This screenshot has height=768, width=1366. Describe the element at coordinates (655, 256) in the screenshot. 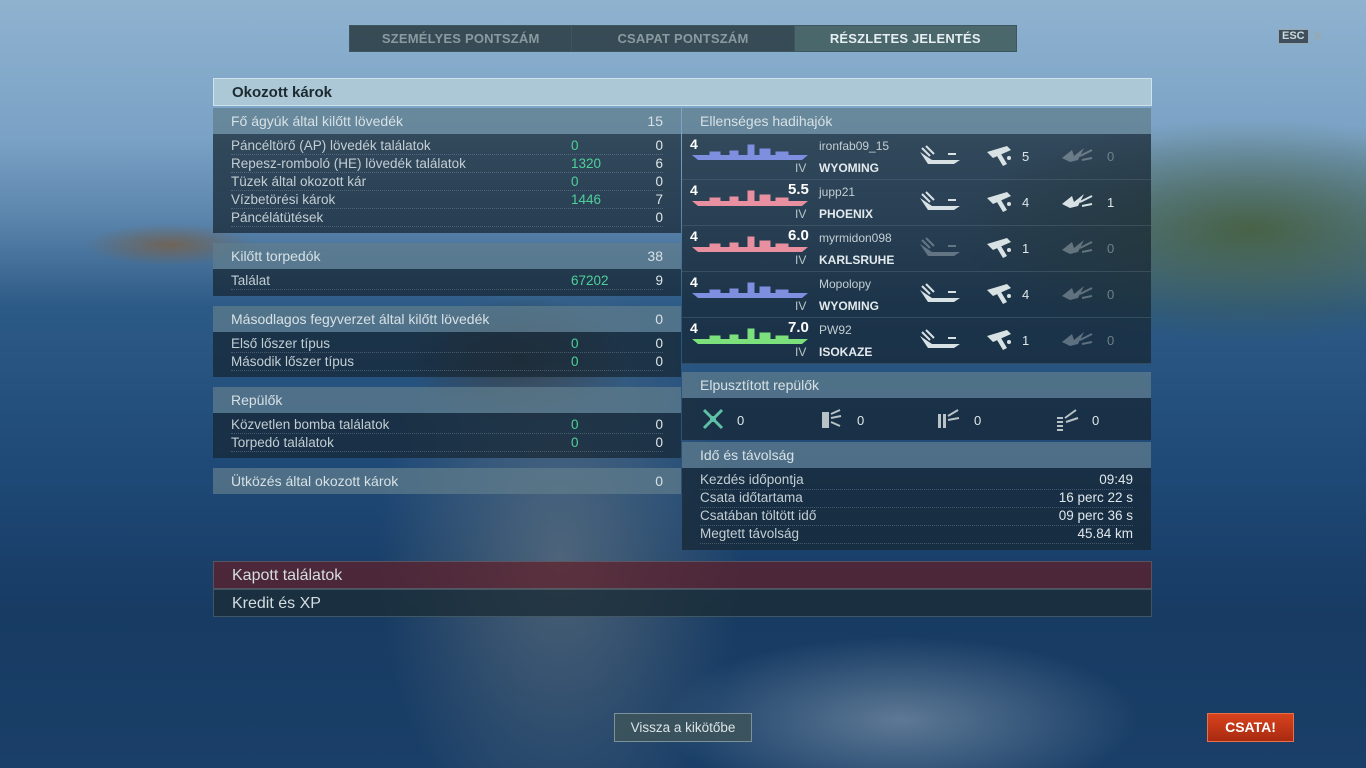

I see `torpedoes-total: 38` at that location.